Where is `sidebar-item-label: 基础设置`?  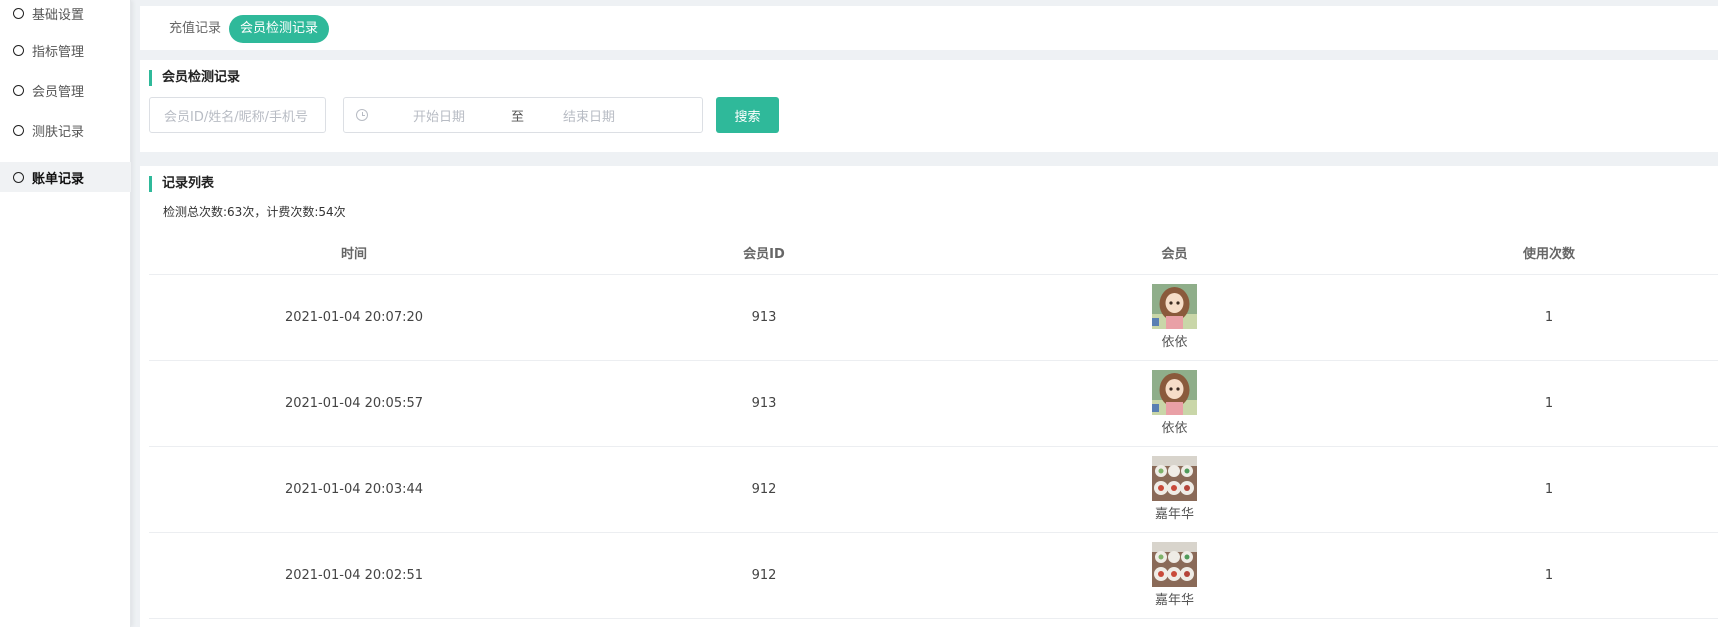
sidebar-item-label: 基础设置 is located at coordinates (58, 15).